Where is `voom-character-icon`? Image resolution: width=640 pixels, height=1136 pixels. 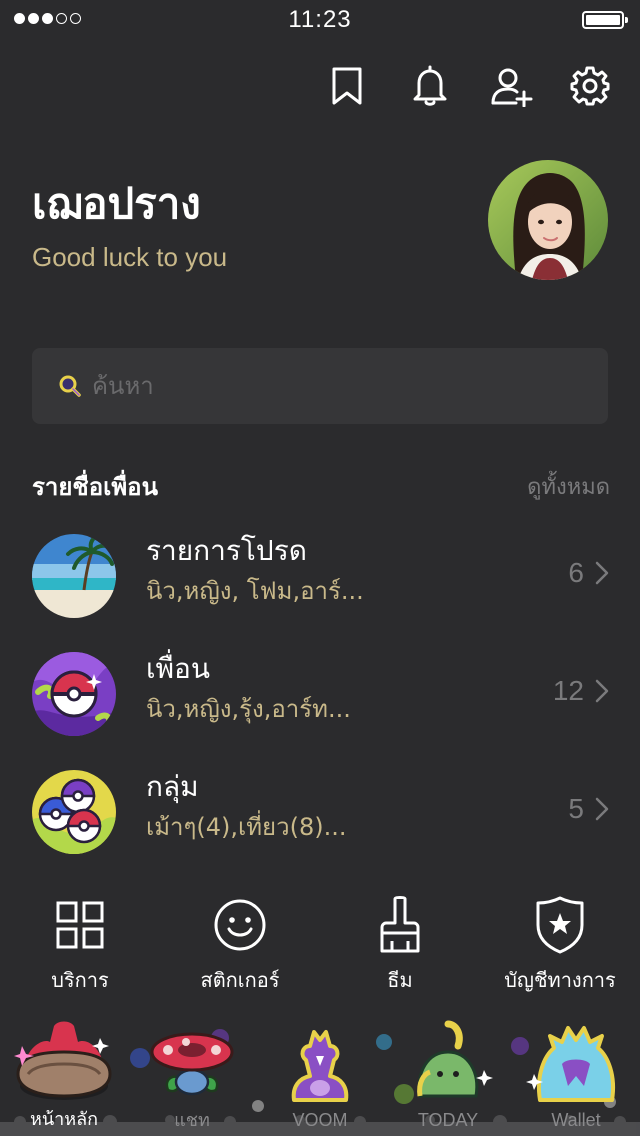
voom-character-icon is located at coordinates (320, 1066).